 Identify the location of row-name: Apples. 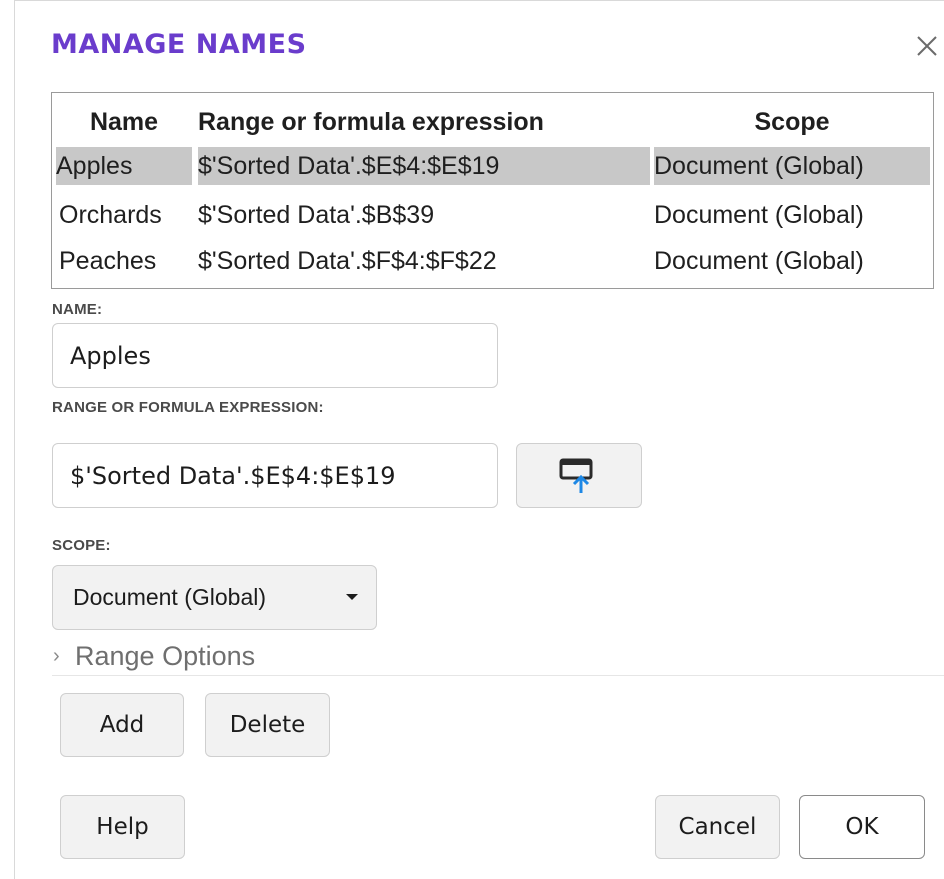
(124, 166).